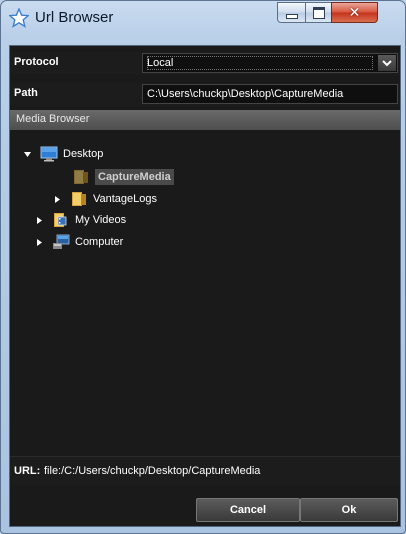 This screenshot has width=406, height=534. I want to click on title-bar: Url Browser ✕, so click(203, 19).